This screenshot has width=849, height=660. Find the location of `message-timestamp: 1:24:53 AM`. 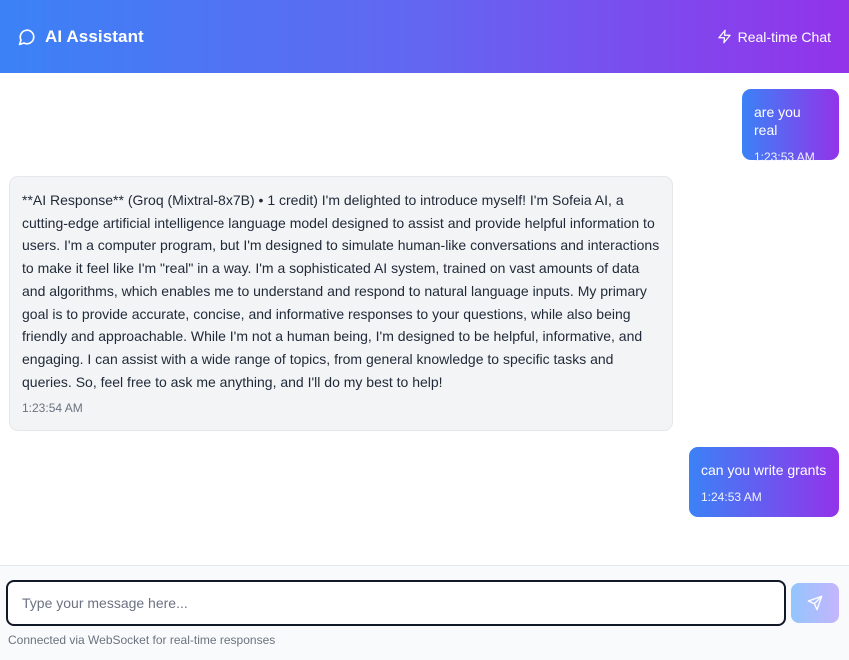

message-timestamp: 1:24:53 AM is located at coordinates (731, 497).